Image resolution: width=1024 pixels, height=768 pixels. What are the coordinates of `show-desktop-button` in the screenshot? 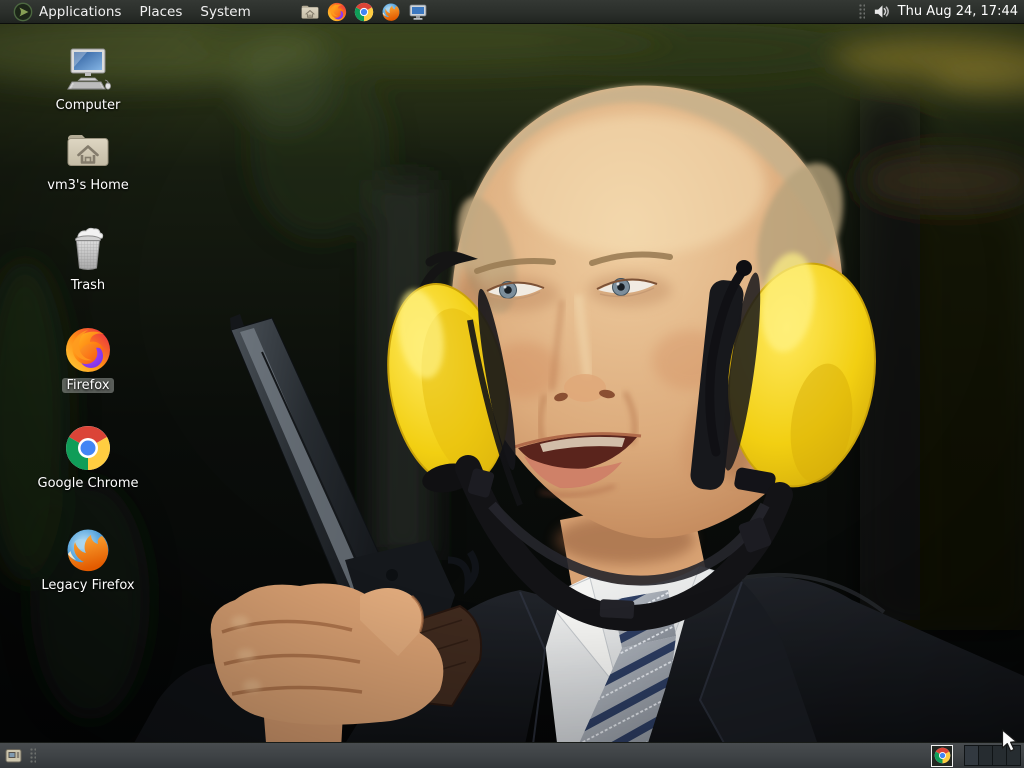 It's located at (14, 756).